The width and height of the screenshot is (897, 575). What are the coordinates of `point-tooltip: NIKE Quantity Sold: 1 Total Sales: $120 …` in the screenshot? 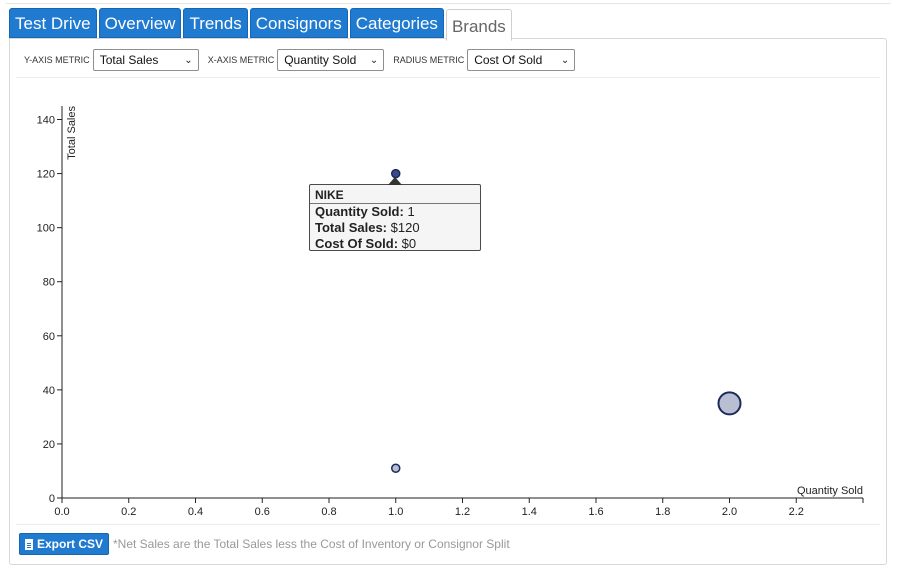 It's located at (395, 214).